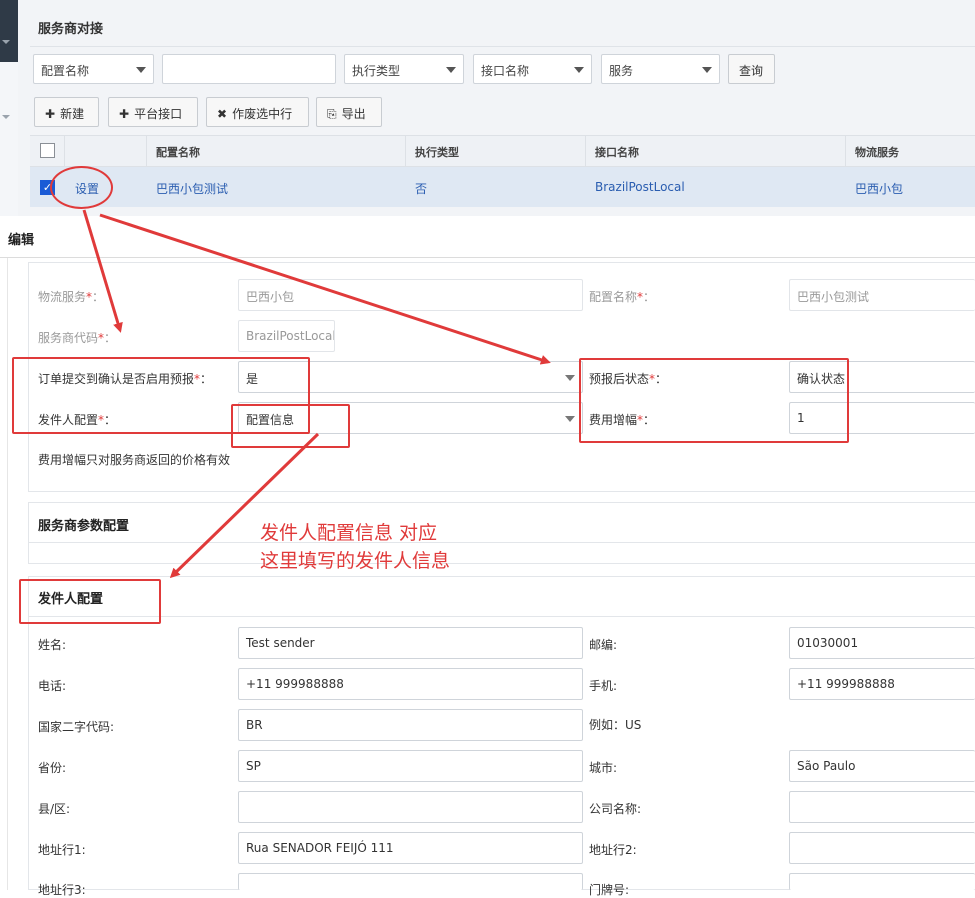 This screenshot has height=898, width=975. I want to click on arrow-to-prereport, so click(102, 271).